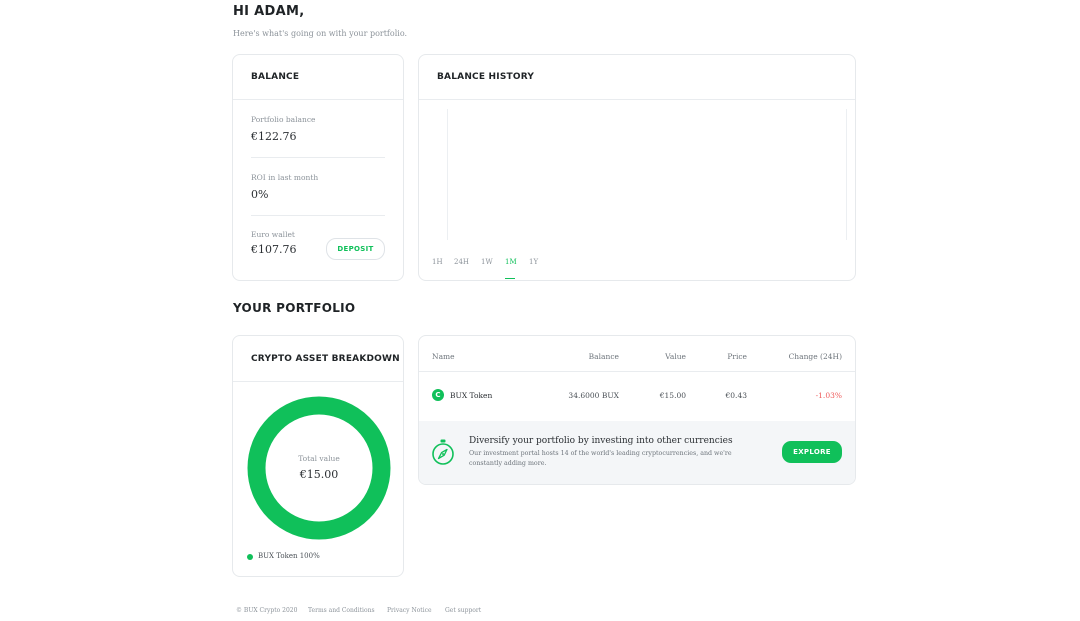 This screenshot has width=1080, height=621. Describe the element at coordinates (341, 610) in the screenshot. I see `footer-link-terms: Terms and Conditions` at that location.